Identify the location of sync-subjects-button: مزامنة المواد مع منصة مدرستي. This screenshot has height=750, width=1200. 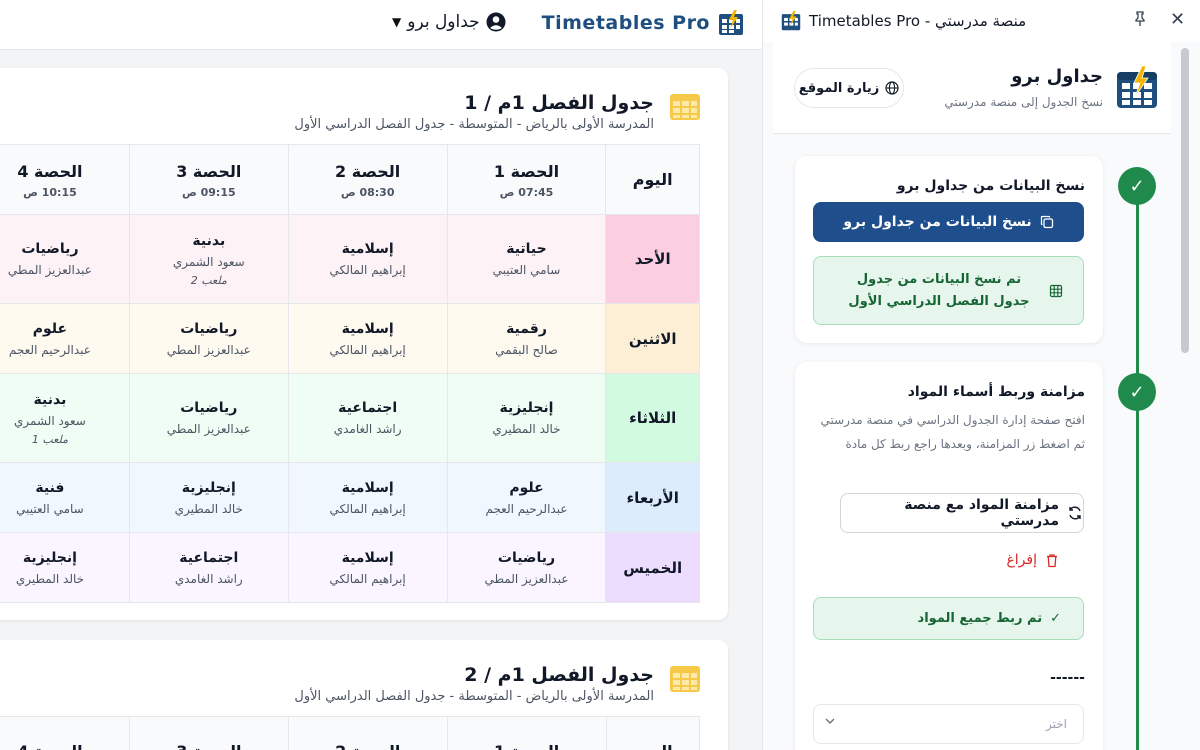
(962, 513).